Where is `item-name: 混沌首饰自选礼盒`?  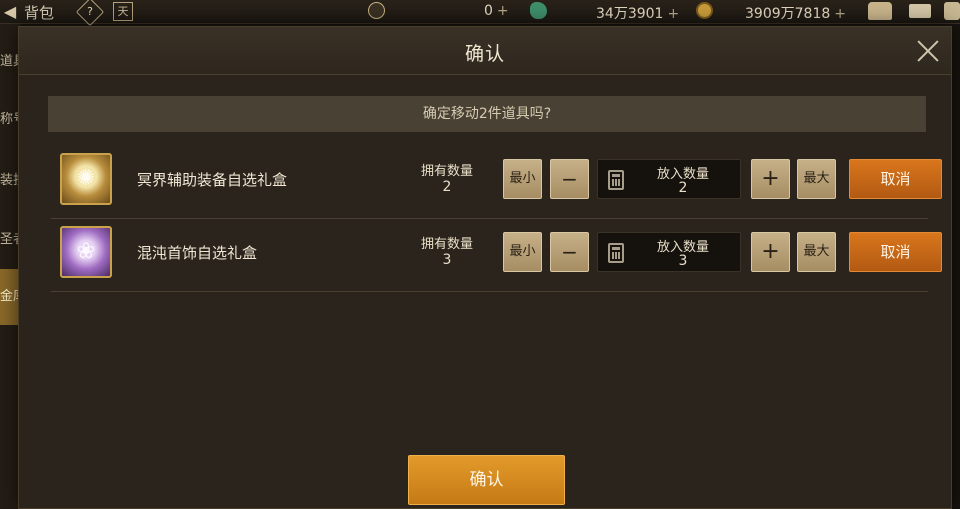
item-name: 混沌首饰自选礼盒 is located at coordinates (197, 253).